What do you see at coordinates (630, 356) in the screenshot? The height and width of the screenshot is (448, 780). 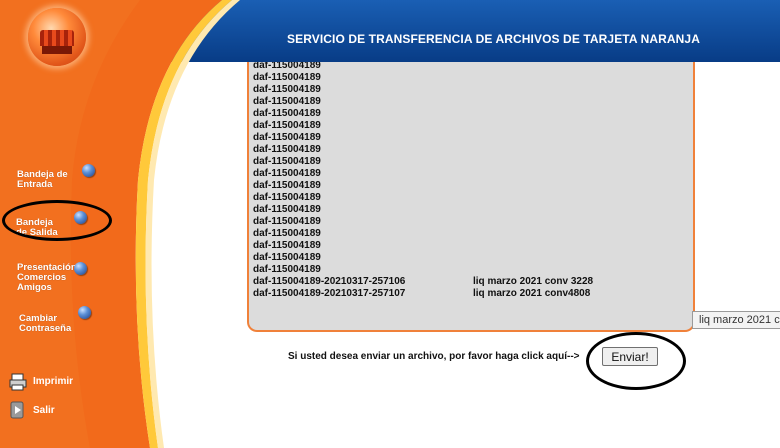 I see `send-button: Enviar!` at bounding box center [630, 356].